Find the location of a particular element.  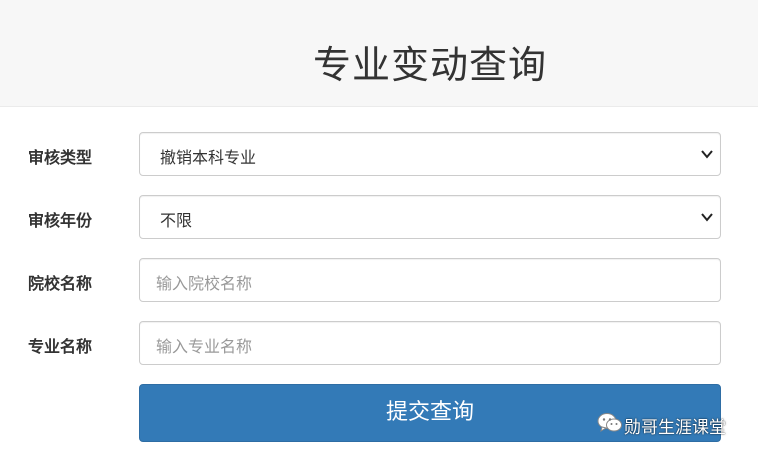

review-type-select: 撤销本科专业 is located at coordinates (430, 154).